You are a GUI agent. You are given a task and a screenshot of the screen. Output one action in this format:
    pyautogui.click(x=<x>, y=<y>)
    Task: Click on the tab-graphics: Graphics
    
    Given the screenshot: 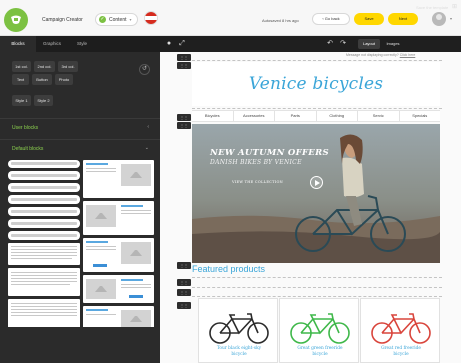 What is the action you would take?
    pyautogui.click(x=52, y=44)
    